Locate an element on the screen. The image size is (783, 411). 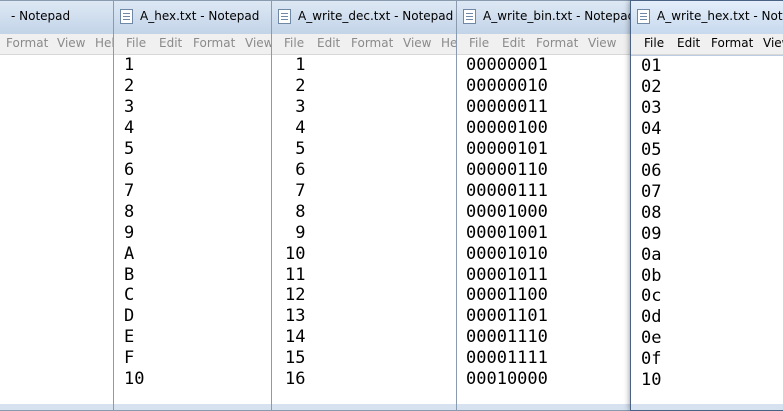
title-bar: A_write_dec.txt - Notepad is located at coordinates (366, 17).